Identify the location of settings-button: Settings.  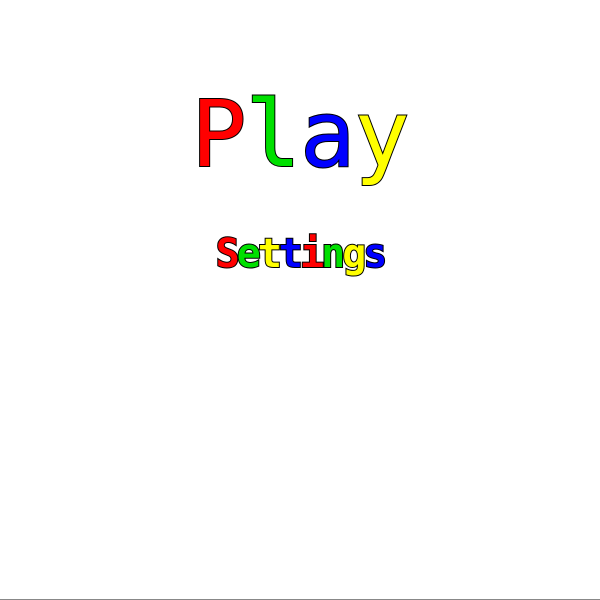
(300, 254).